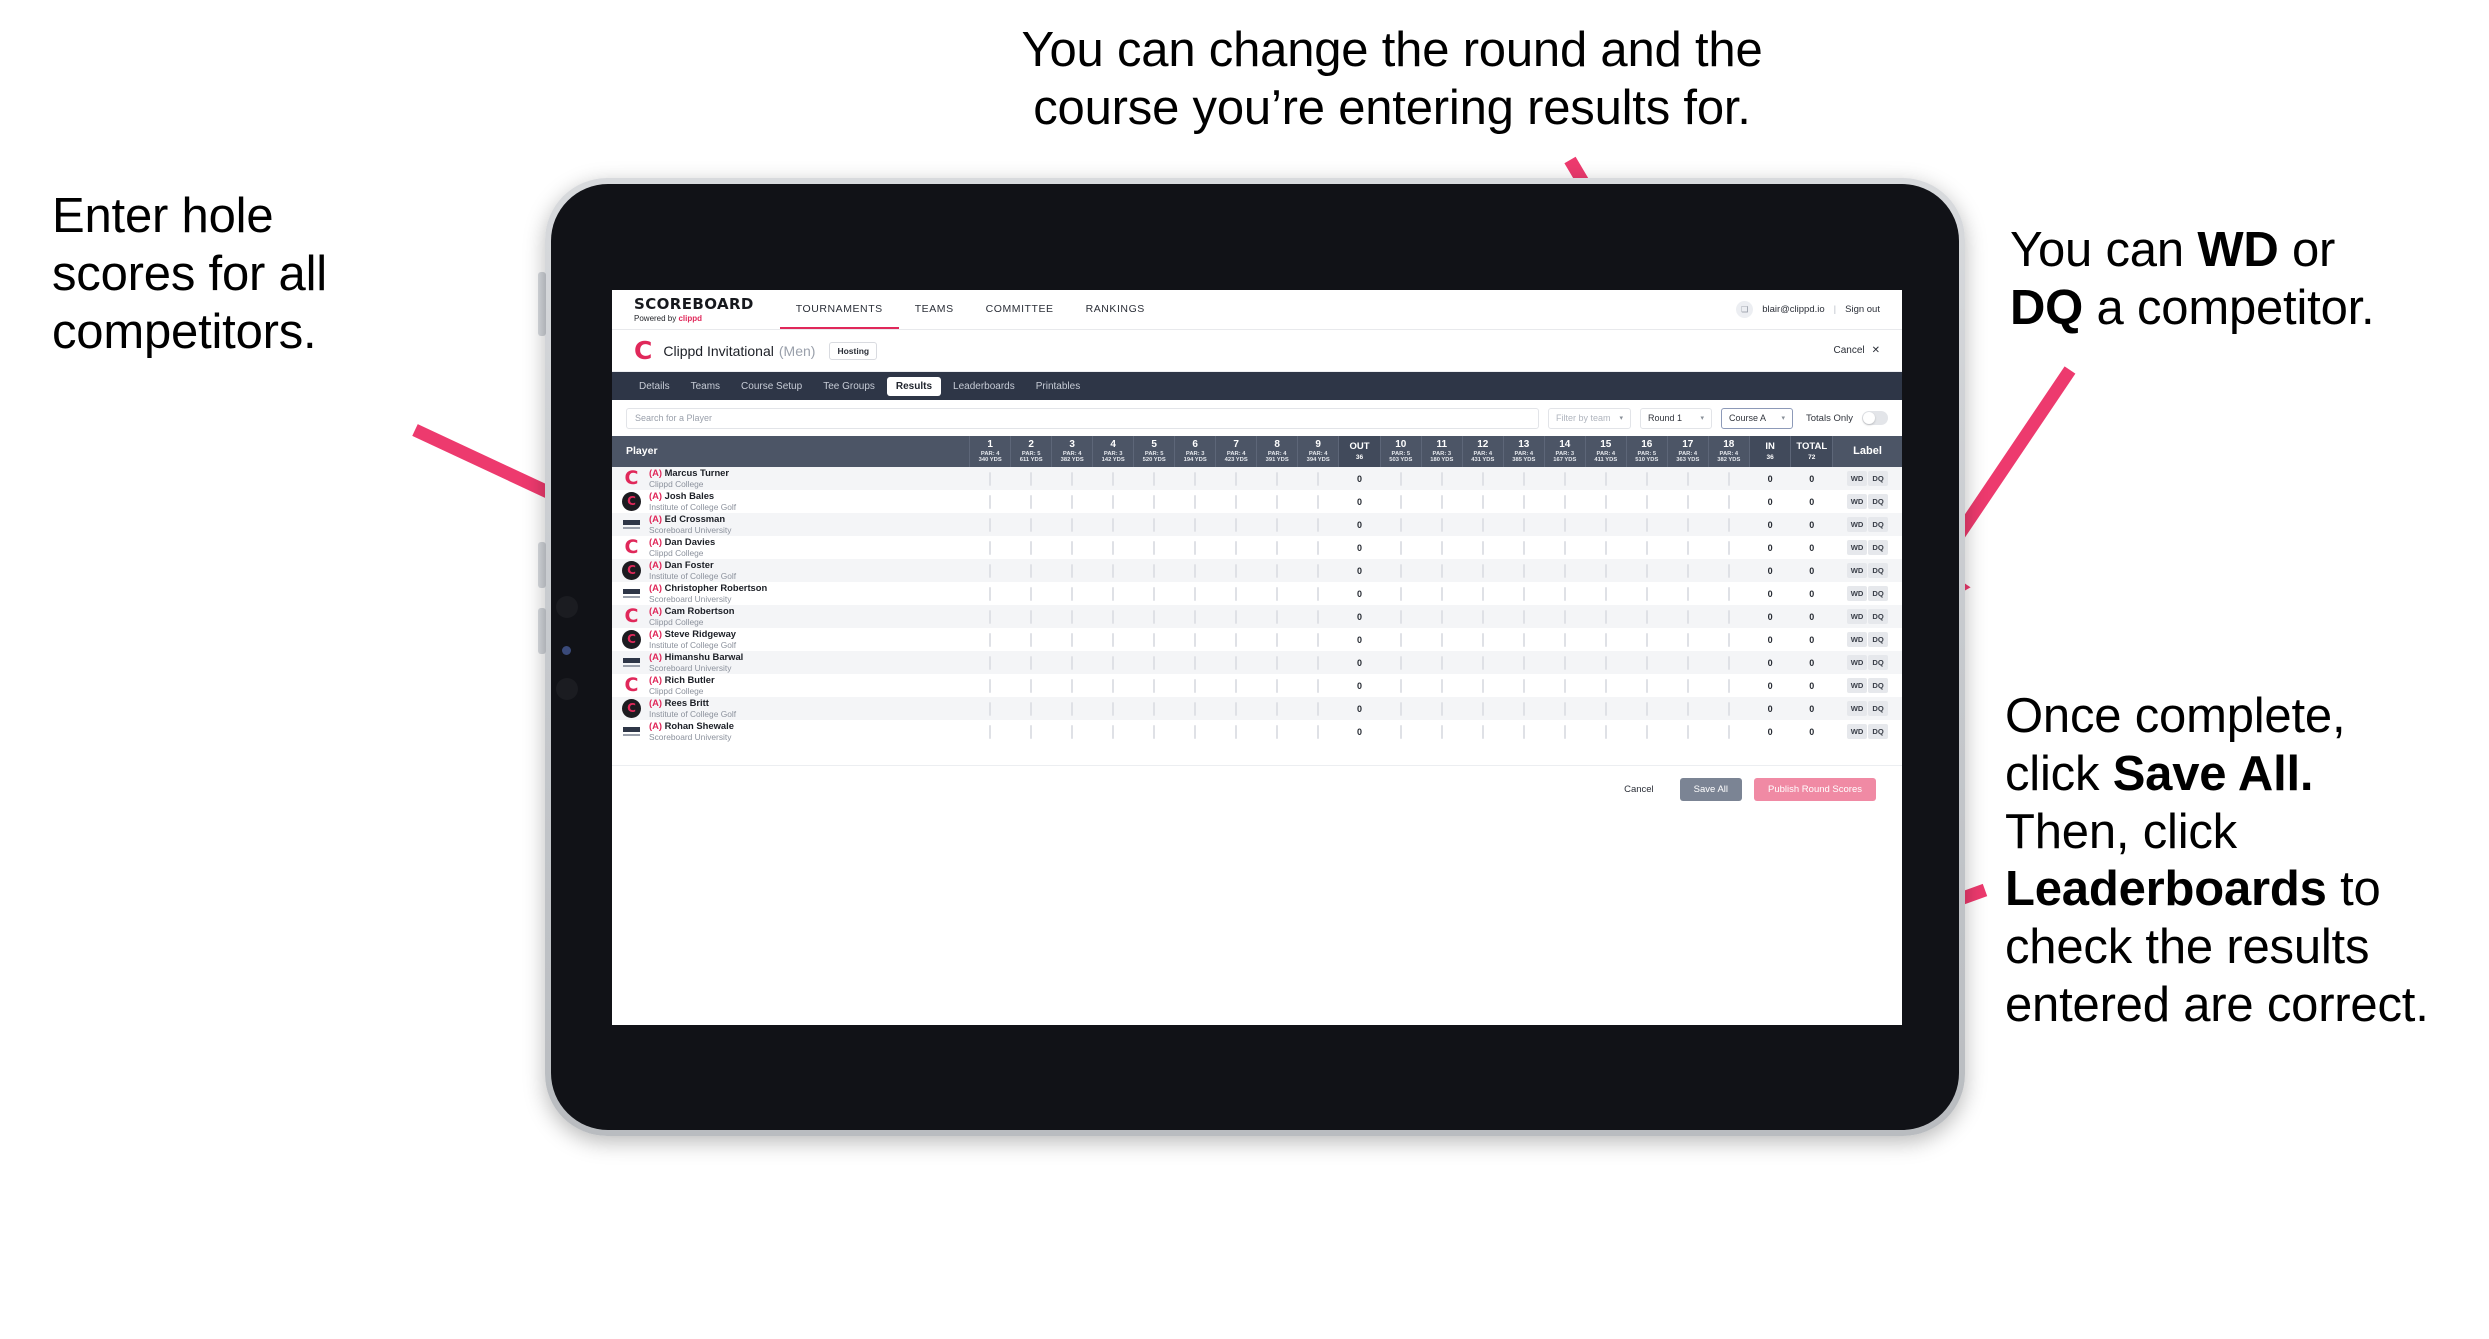  I want to click on player-cell: C (A) Marcus Turner Clippd College, so click(791, 478).